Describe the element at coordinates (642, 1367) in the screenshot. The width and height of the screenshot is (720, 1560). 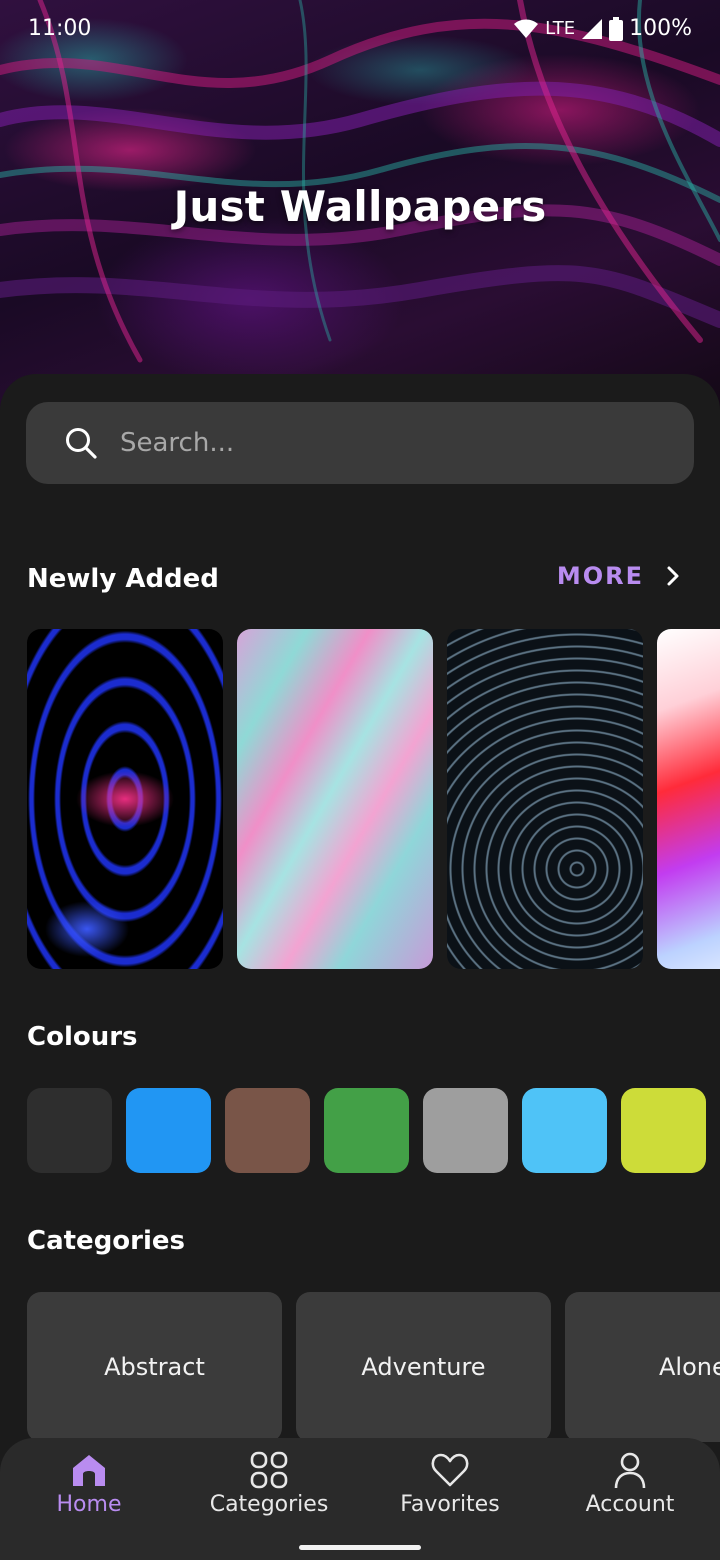
I see `category-card-alone: Alone` at that location.